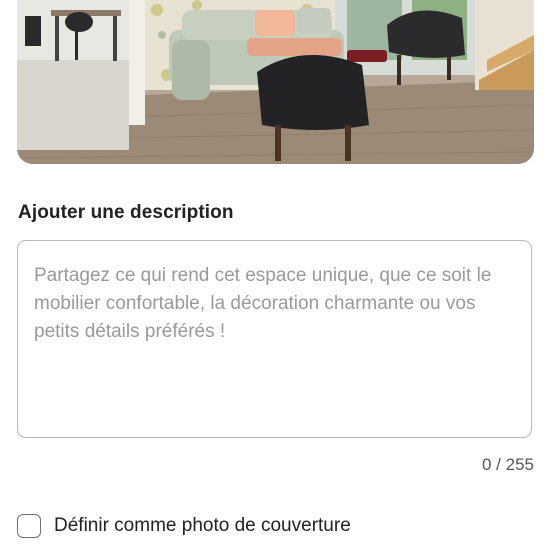  Describe the element at coordinates (202, 526) in the screenshot. I see `cover-photo-label: Définir comme photo de couverture` at that location.